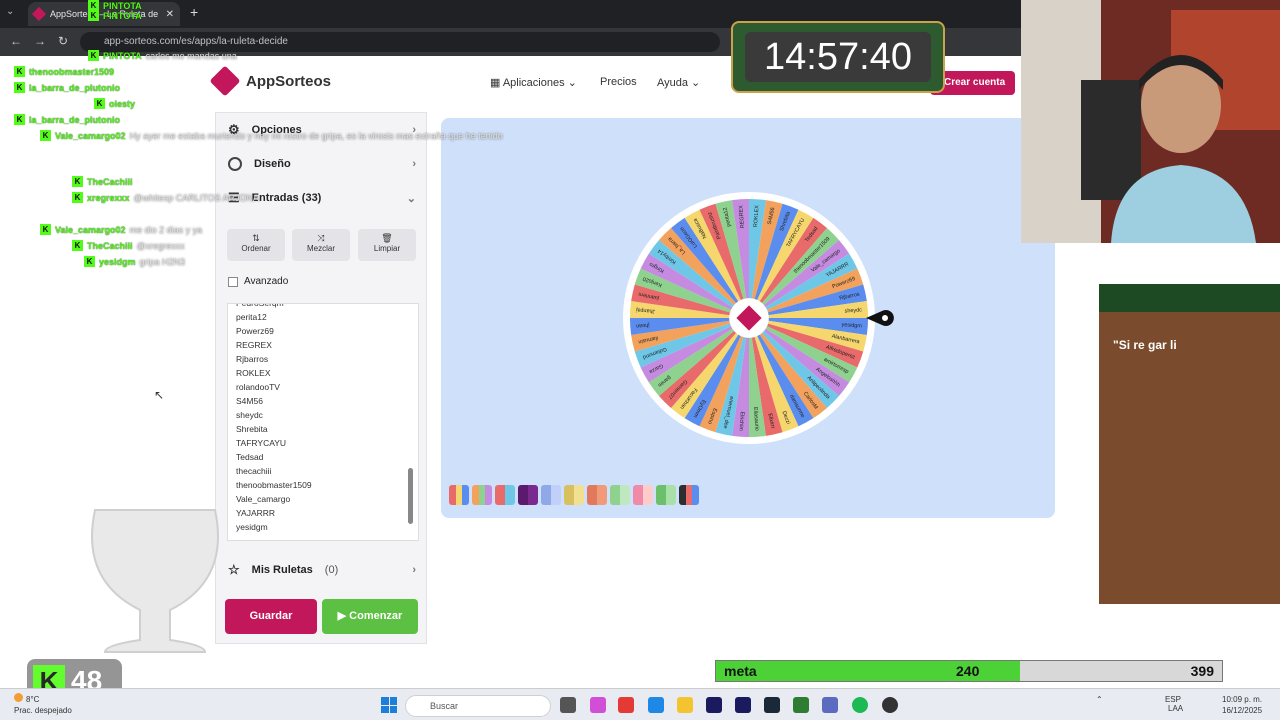 This screenshot has width=1280, height=720. What do you see at coordinates (191, 55) in the screenshot?
I see `chat-text: carlos me mandas una` at bounding box center [191, 55].